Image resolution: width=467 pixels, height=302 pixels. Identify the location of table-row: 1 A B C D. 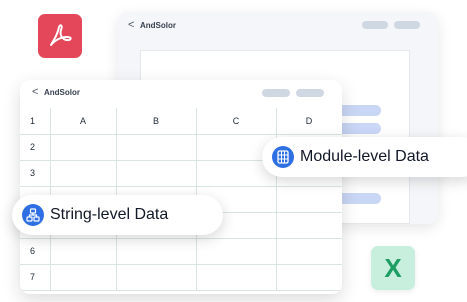
(181, 121).